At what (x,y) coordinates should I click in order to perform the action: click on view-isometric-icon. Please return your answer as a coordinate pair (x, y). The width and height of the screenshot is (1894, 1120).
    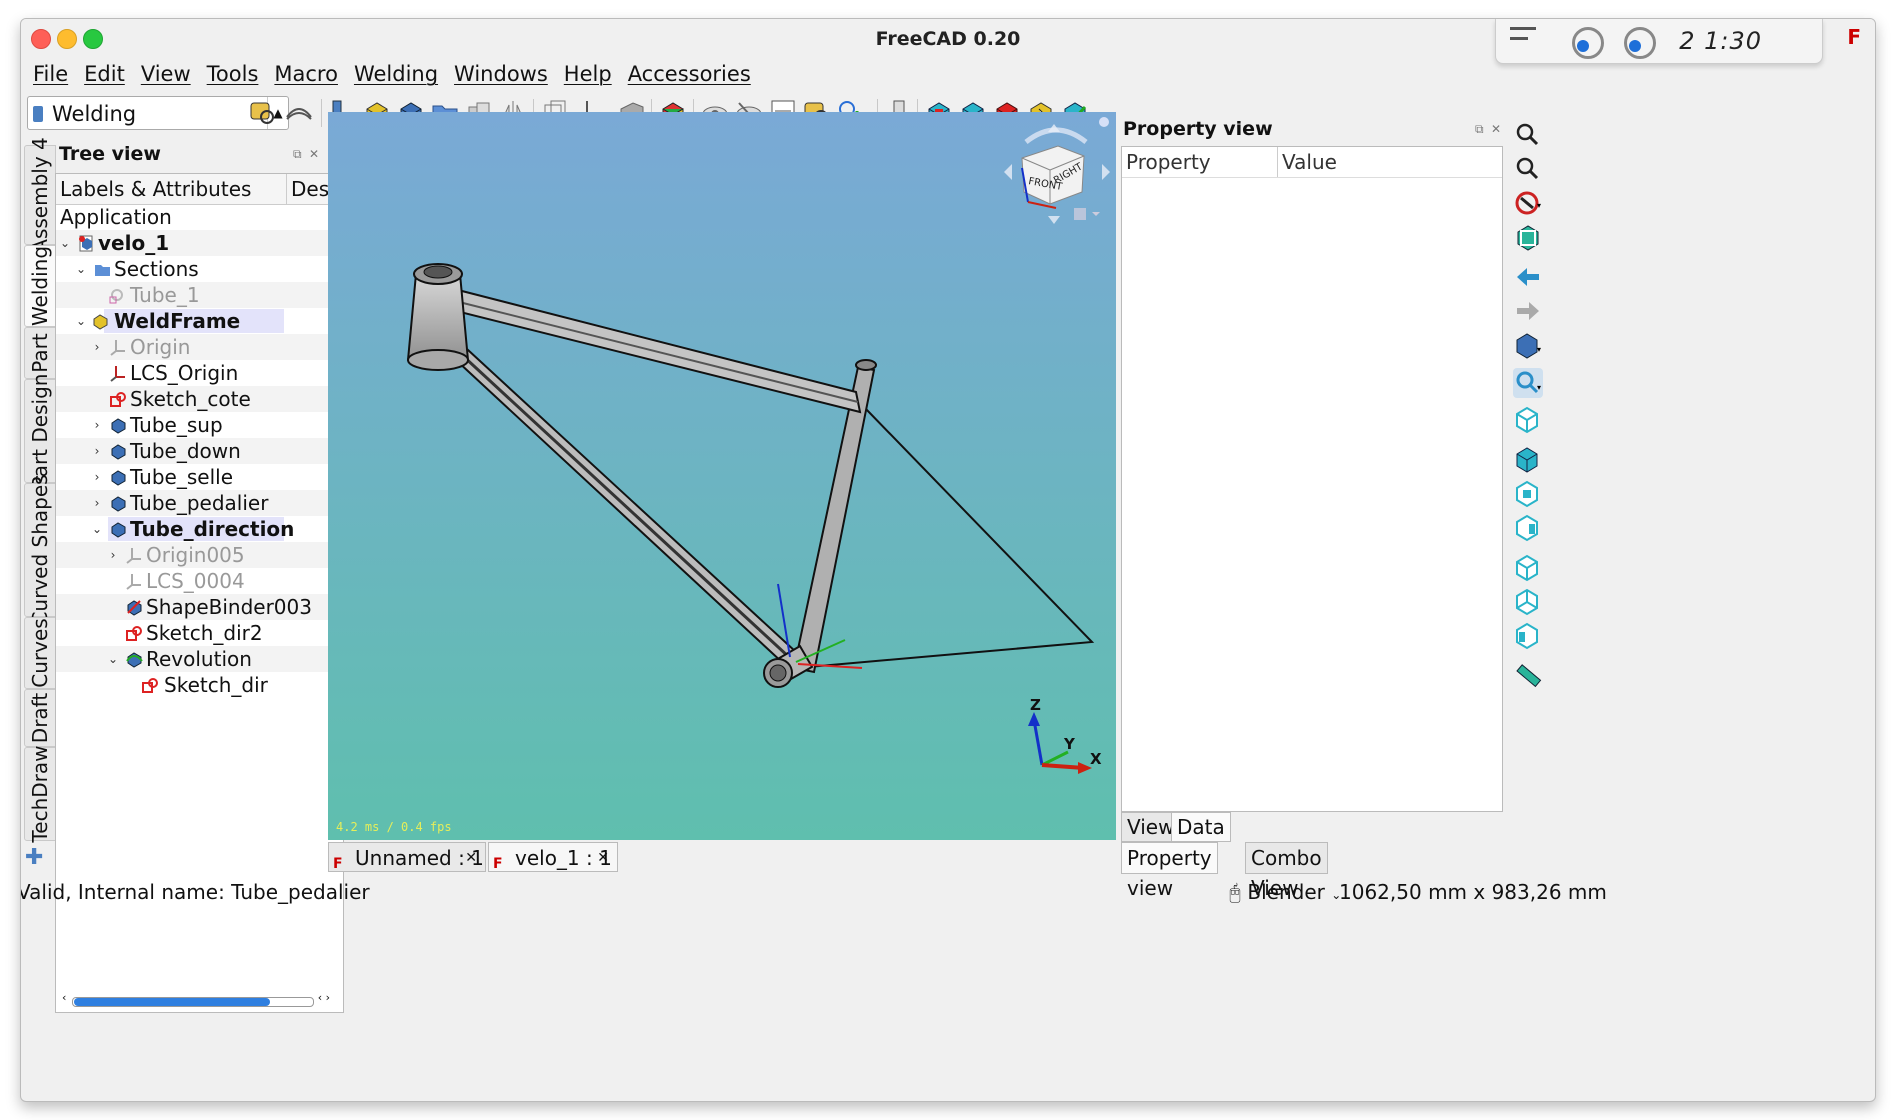
    Looking at the image, I should click on (1528, 419).